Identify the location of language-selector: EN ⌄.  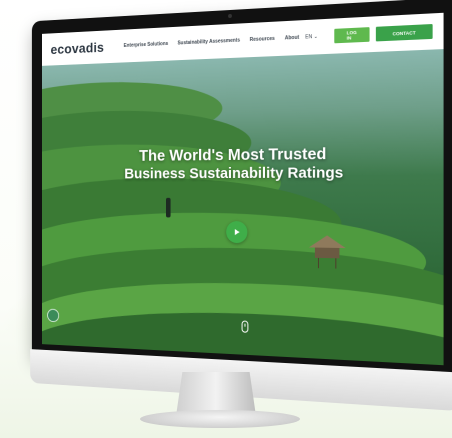
(311, 37).